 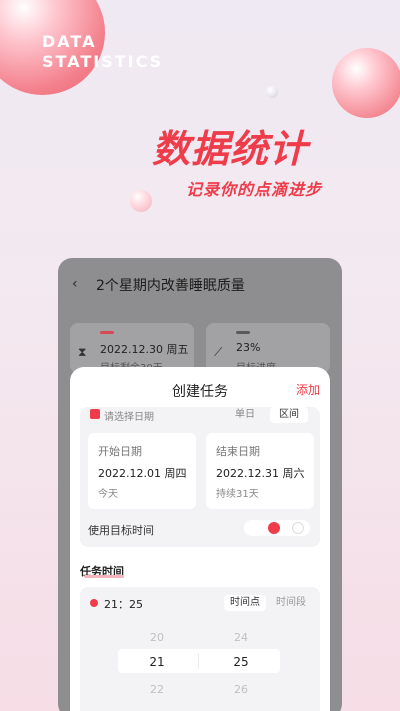 I want to click on time-mode-point: 时间点, so click(x=245, y=603).